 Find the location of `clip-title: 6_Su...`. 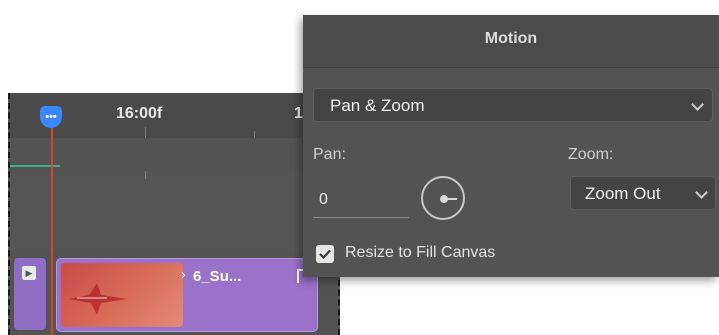

clip-title: 6_Su... is located at coordinates (217, 276).